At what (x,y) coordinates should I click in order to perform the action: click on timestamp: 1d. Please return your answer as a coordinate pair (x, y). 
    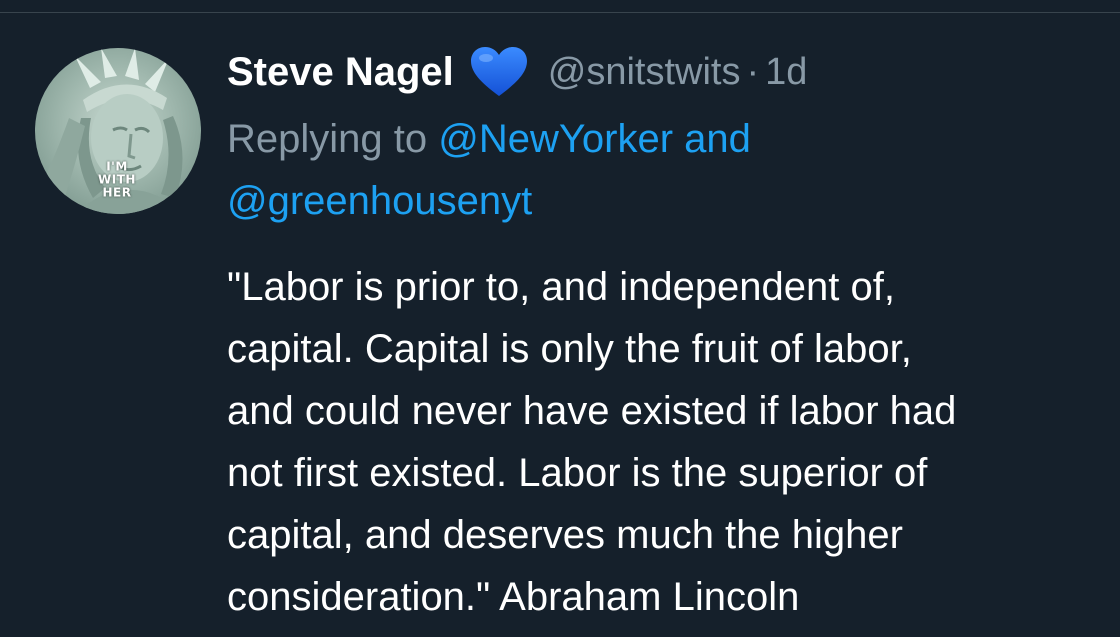
    Looking at the image, I should click on (786, 72).